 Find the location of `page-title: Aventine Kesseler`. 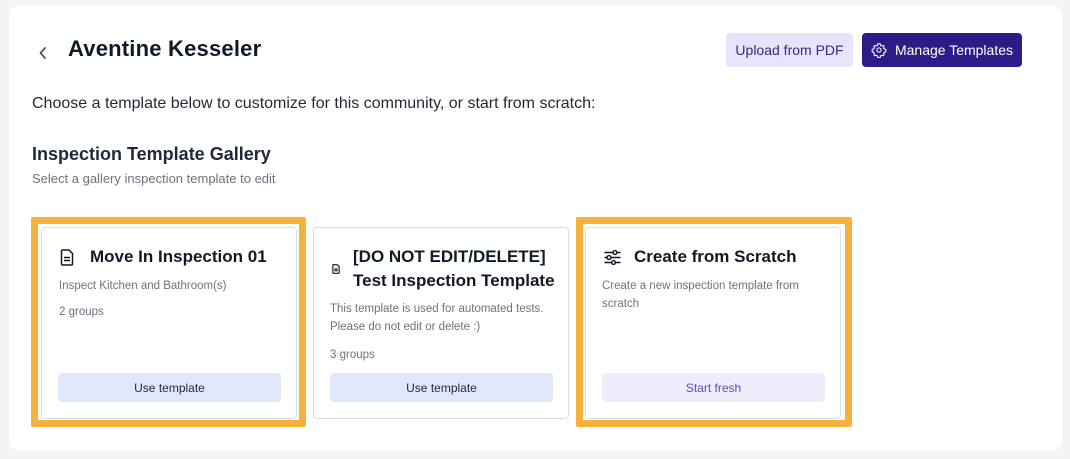

page-title: Aventine Kesseler is located at coordinates (165, 48).